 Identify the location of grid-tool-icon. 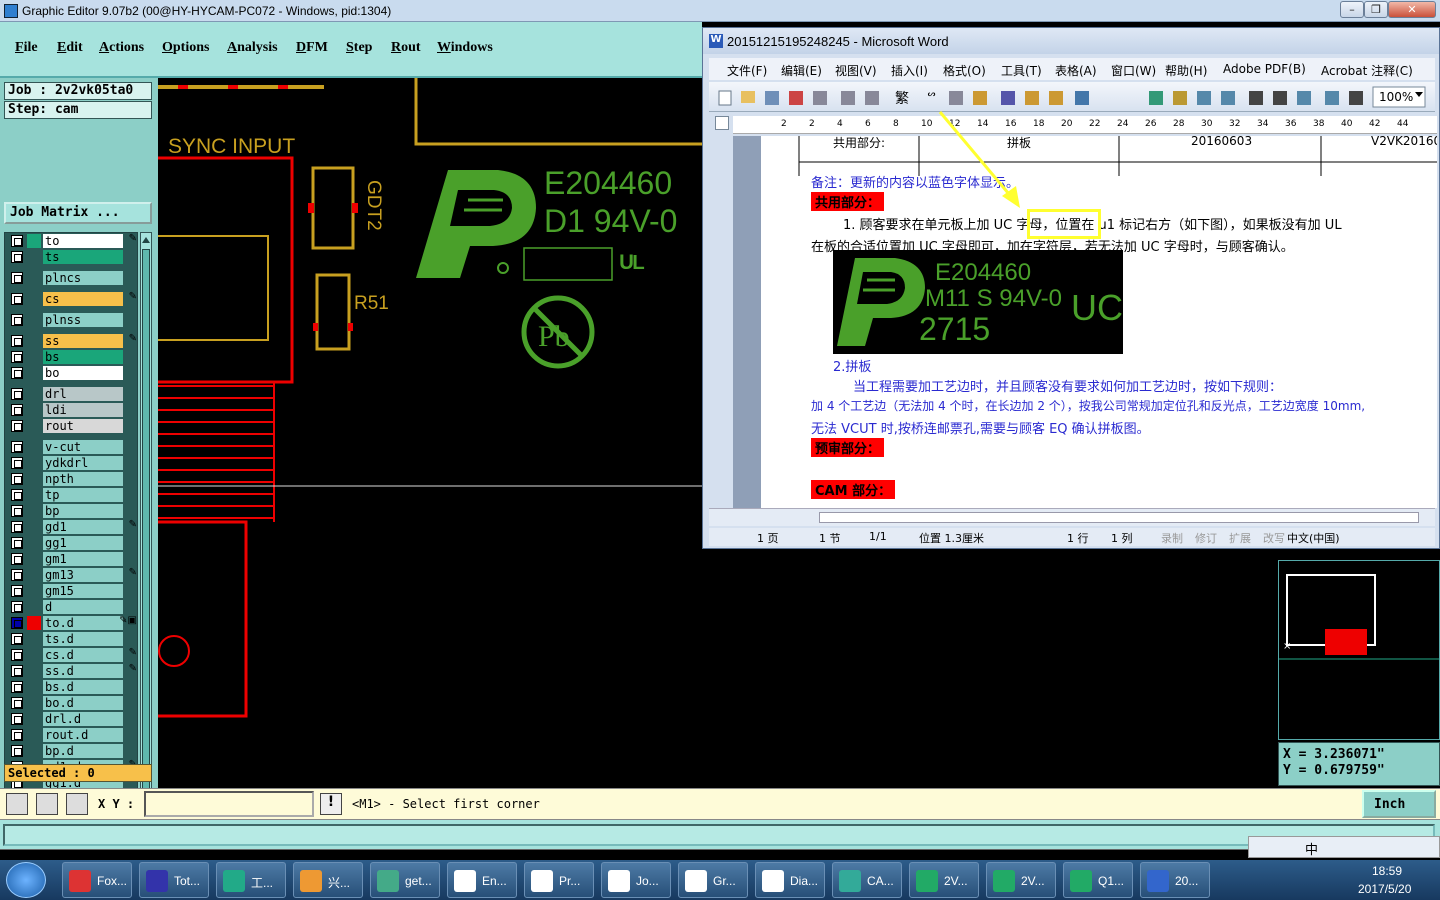
(77, 804).